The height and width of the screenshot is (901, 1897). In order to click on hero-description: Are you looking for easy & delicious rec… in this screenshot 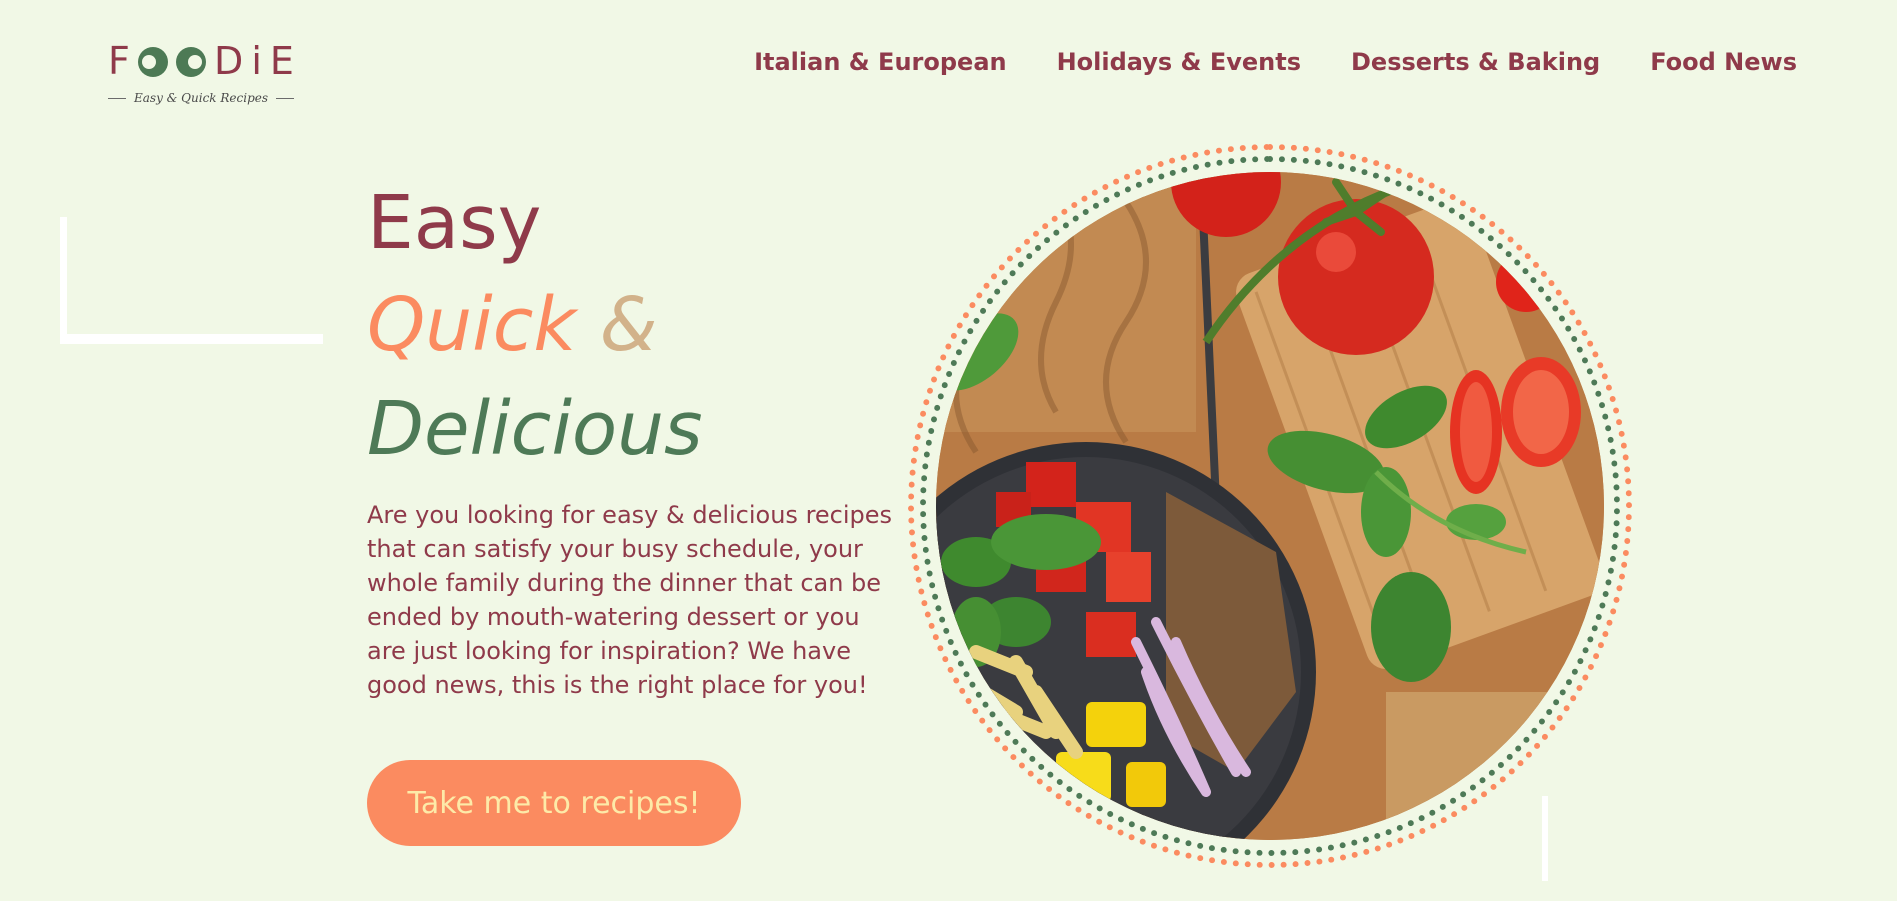, I will do `click(630, 600)`.